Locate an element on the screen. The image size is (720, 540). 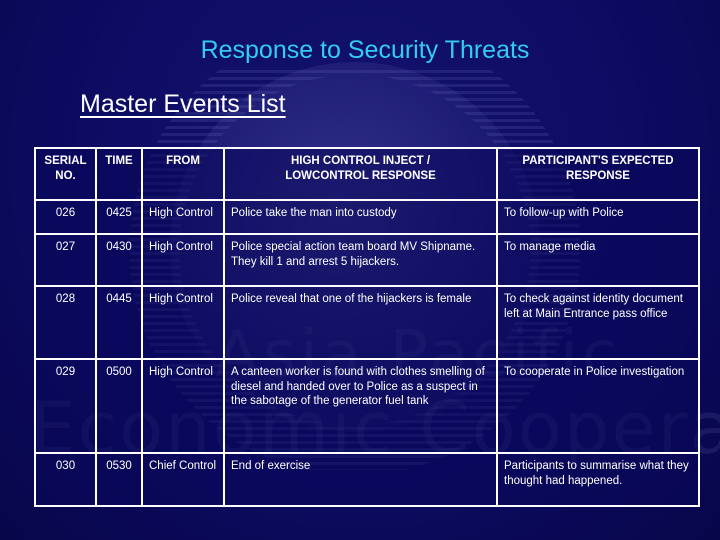
header-from: FROM is located at coordinates (183, 174).